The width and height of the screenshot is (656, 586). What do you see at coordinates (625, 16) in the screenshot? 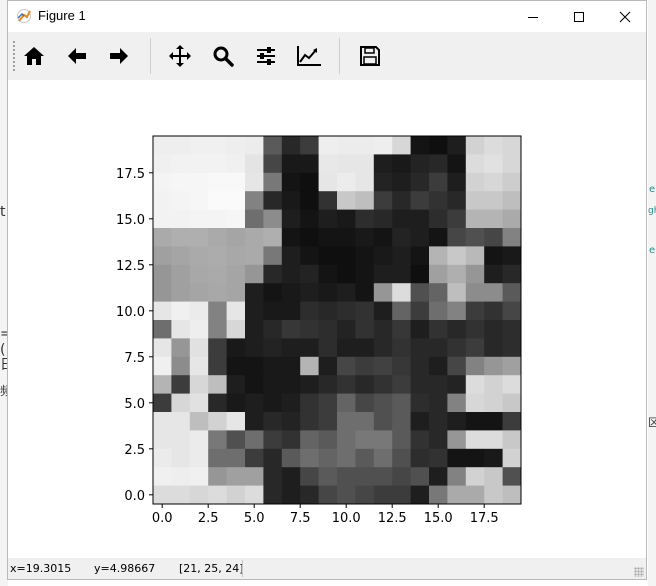
I see `close-button` at bounding box center [625, 16].